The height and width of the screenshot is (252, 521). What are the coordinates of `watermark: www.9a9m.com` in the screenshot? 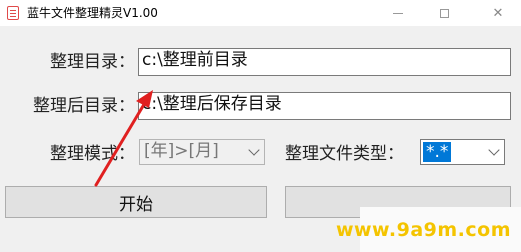 It's located at (428, 229).